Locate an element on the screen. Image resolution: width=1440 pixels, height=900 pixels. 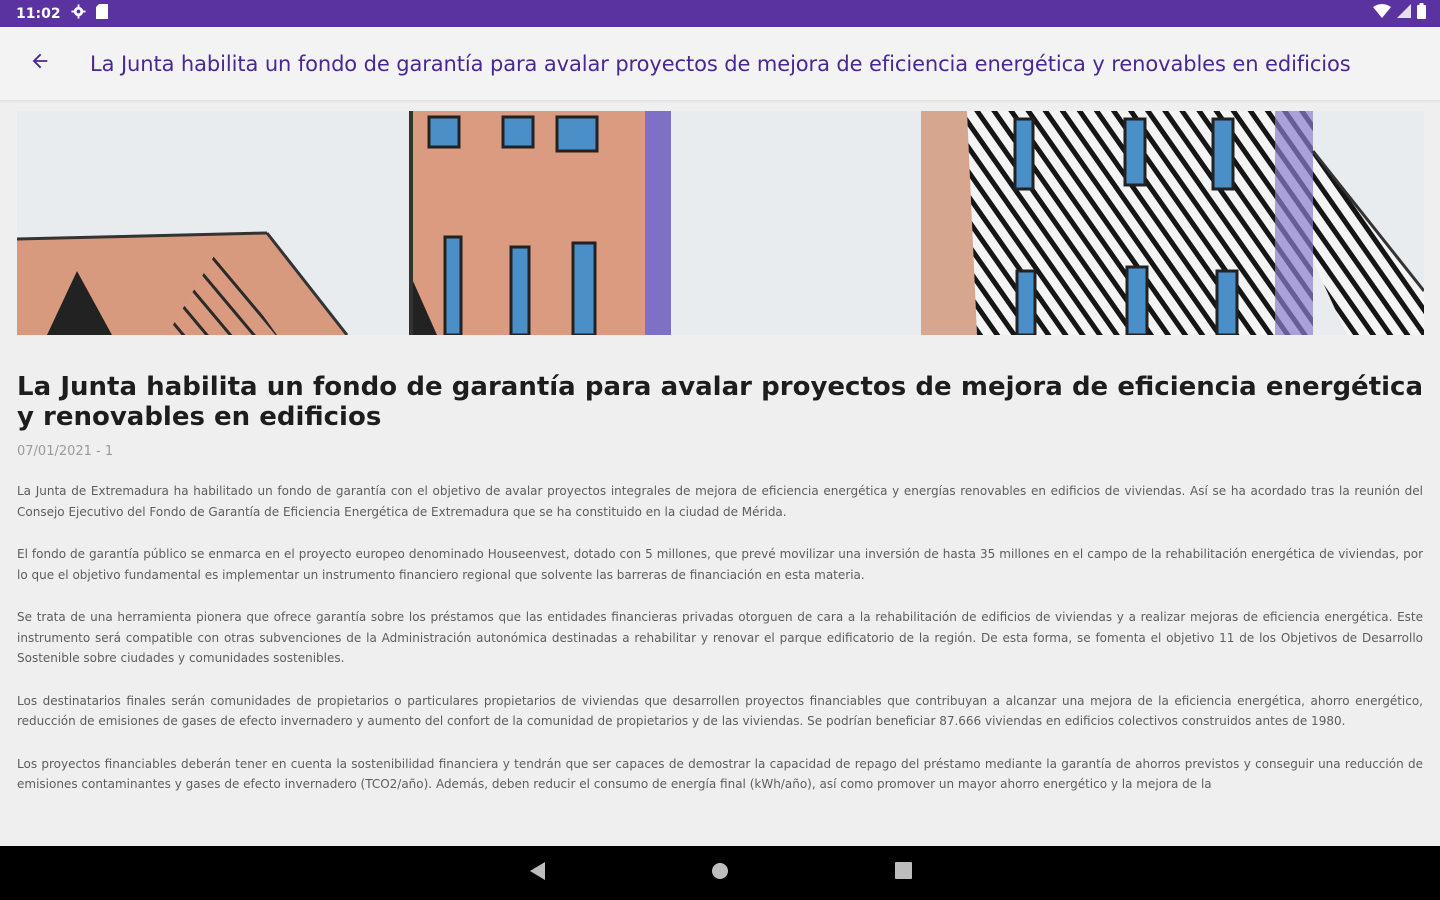
arrow-back-icon is located at coordinates (40, 63).